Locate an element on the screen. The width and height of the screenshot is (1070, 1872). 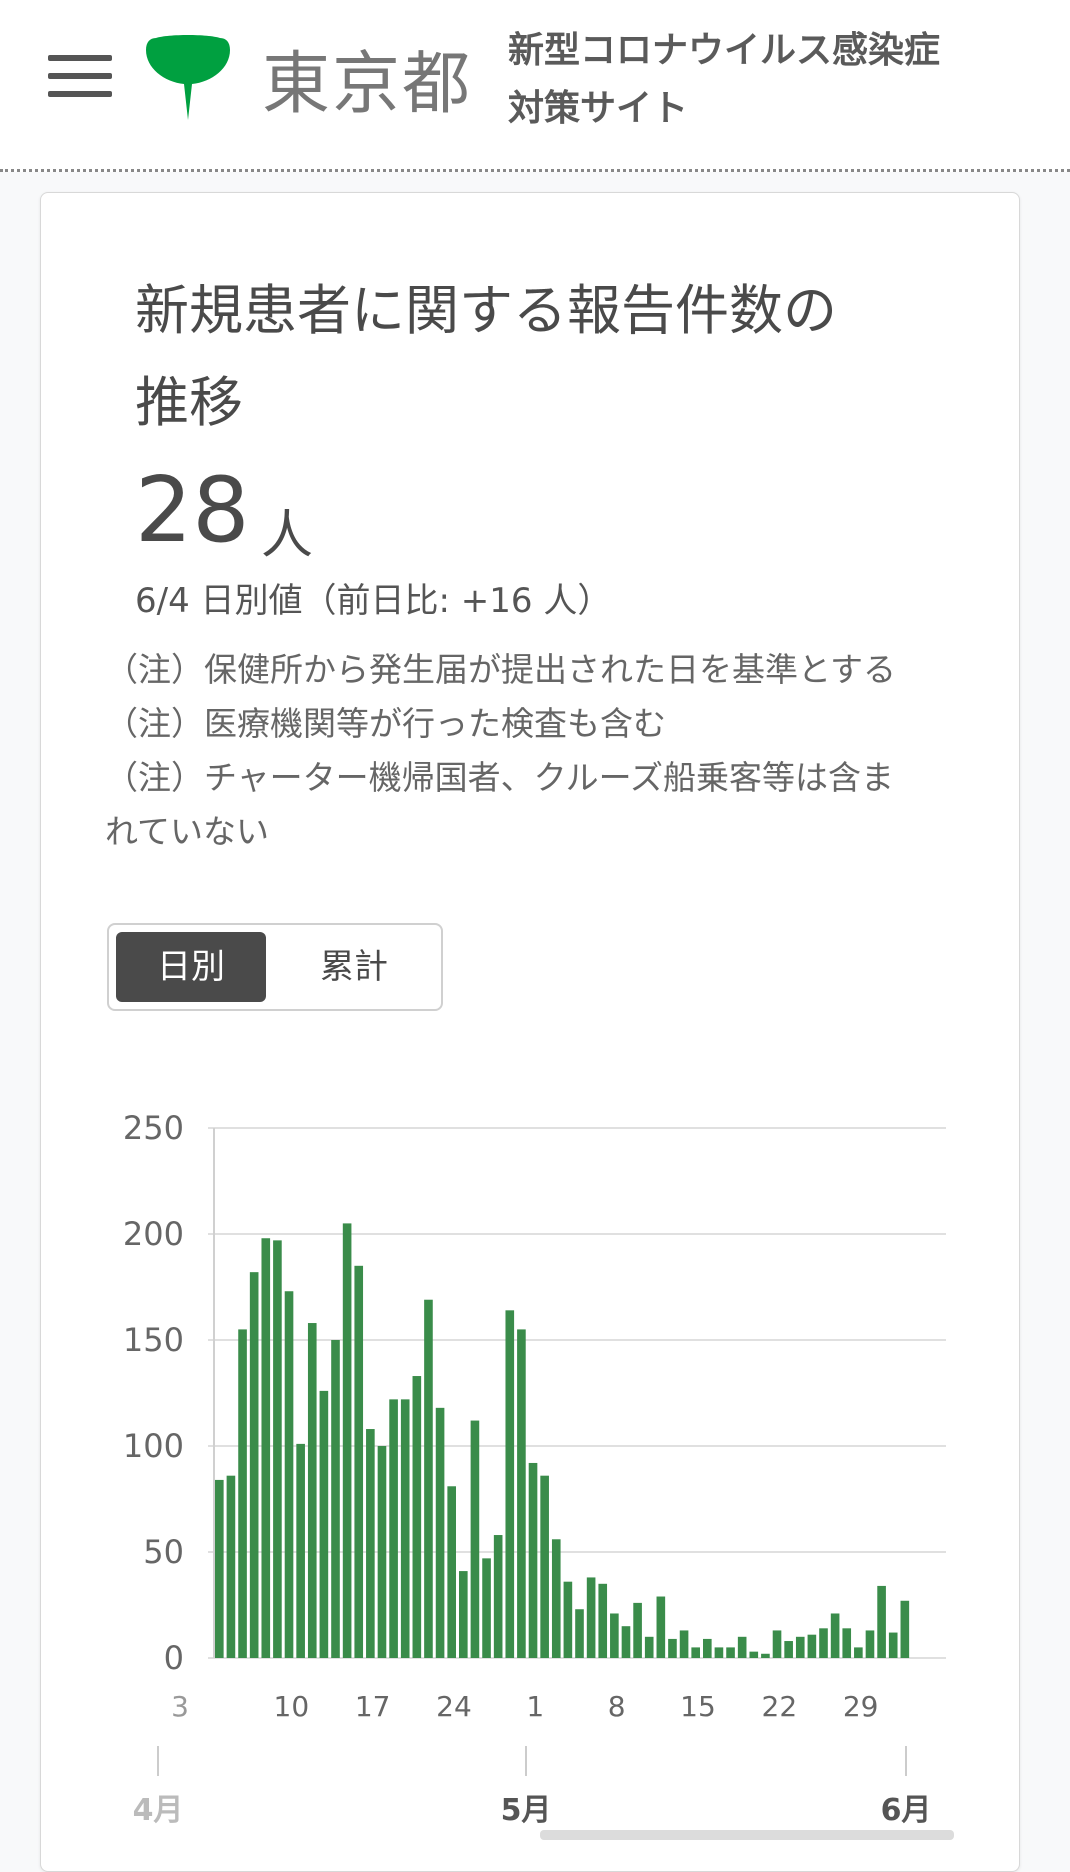
x-tick-label: 15 is located at coordinates (698, 1706).